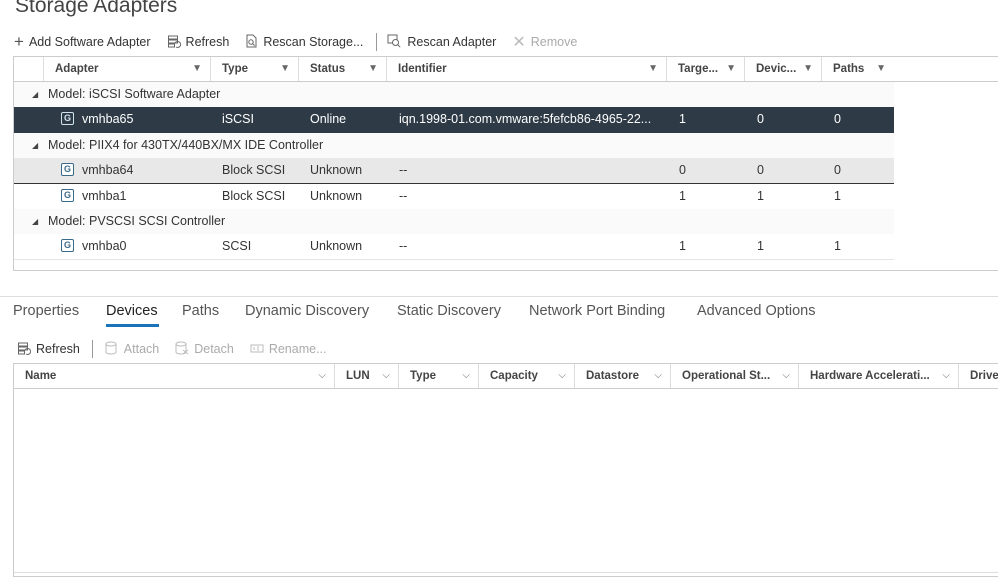 Image resolution: width=998 pixels, height=577 pixels. I want to click on column-header-identifier: Identifier ▼, so click(526, 69).